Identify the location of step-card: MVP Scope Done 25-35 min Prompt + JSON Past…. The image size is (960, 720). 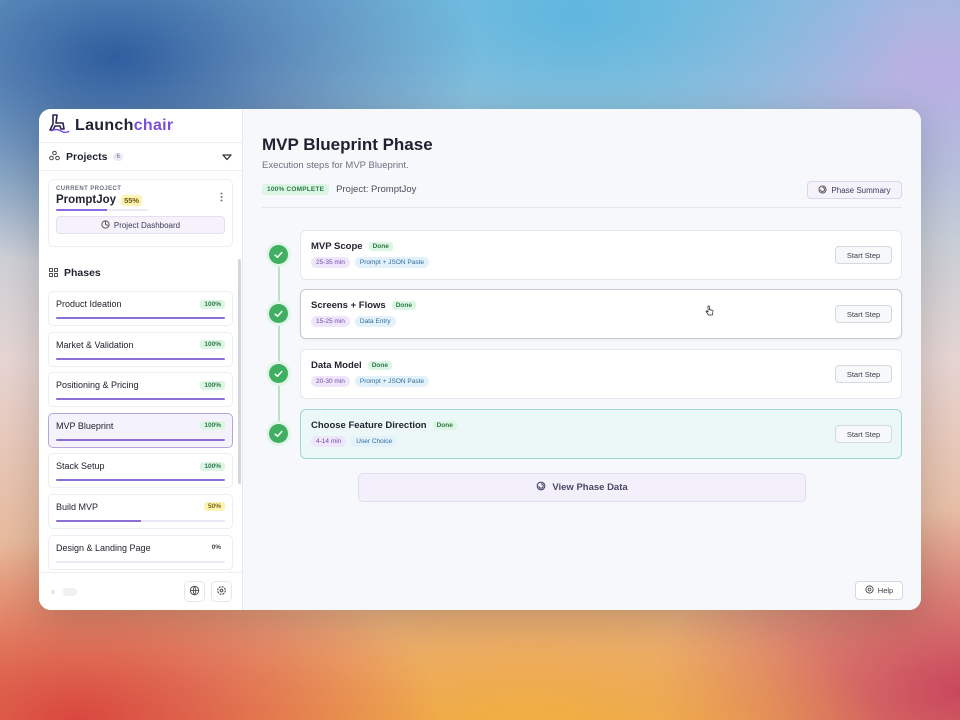
(601, 255).